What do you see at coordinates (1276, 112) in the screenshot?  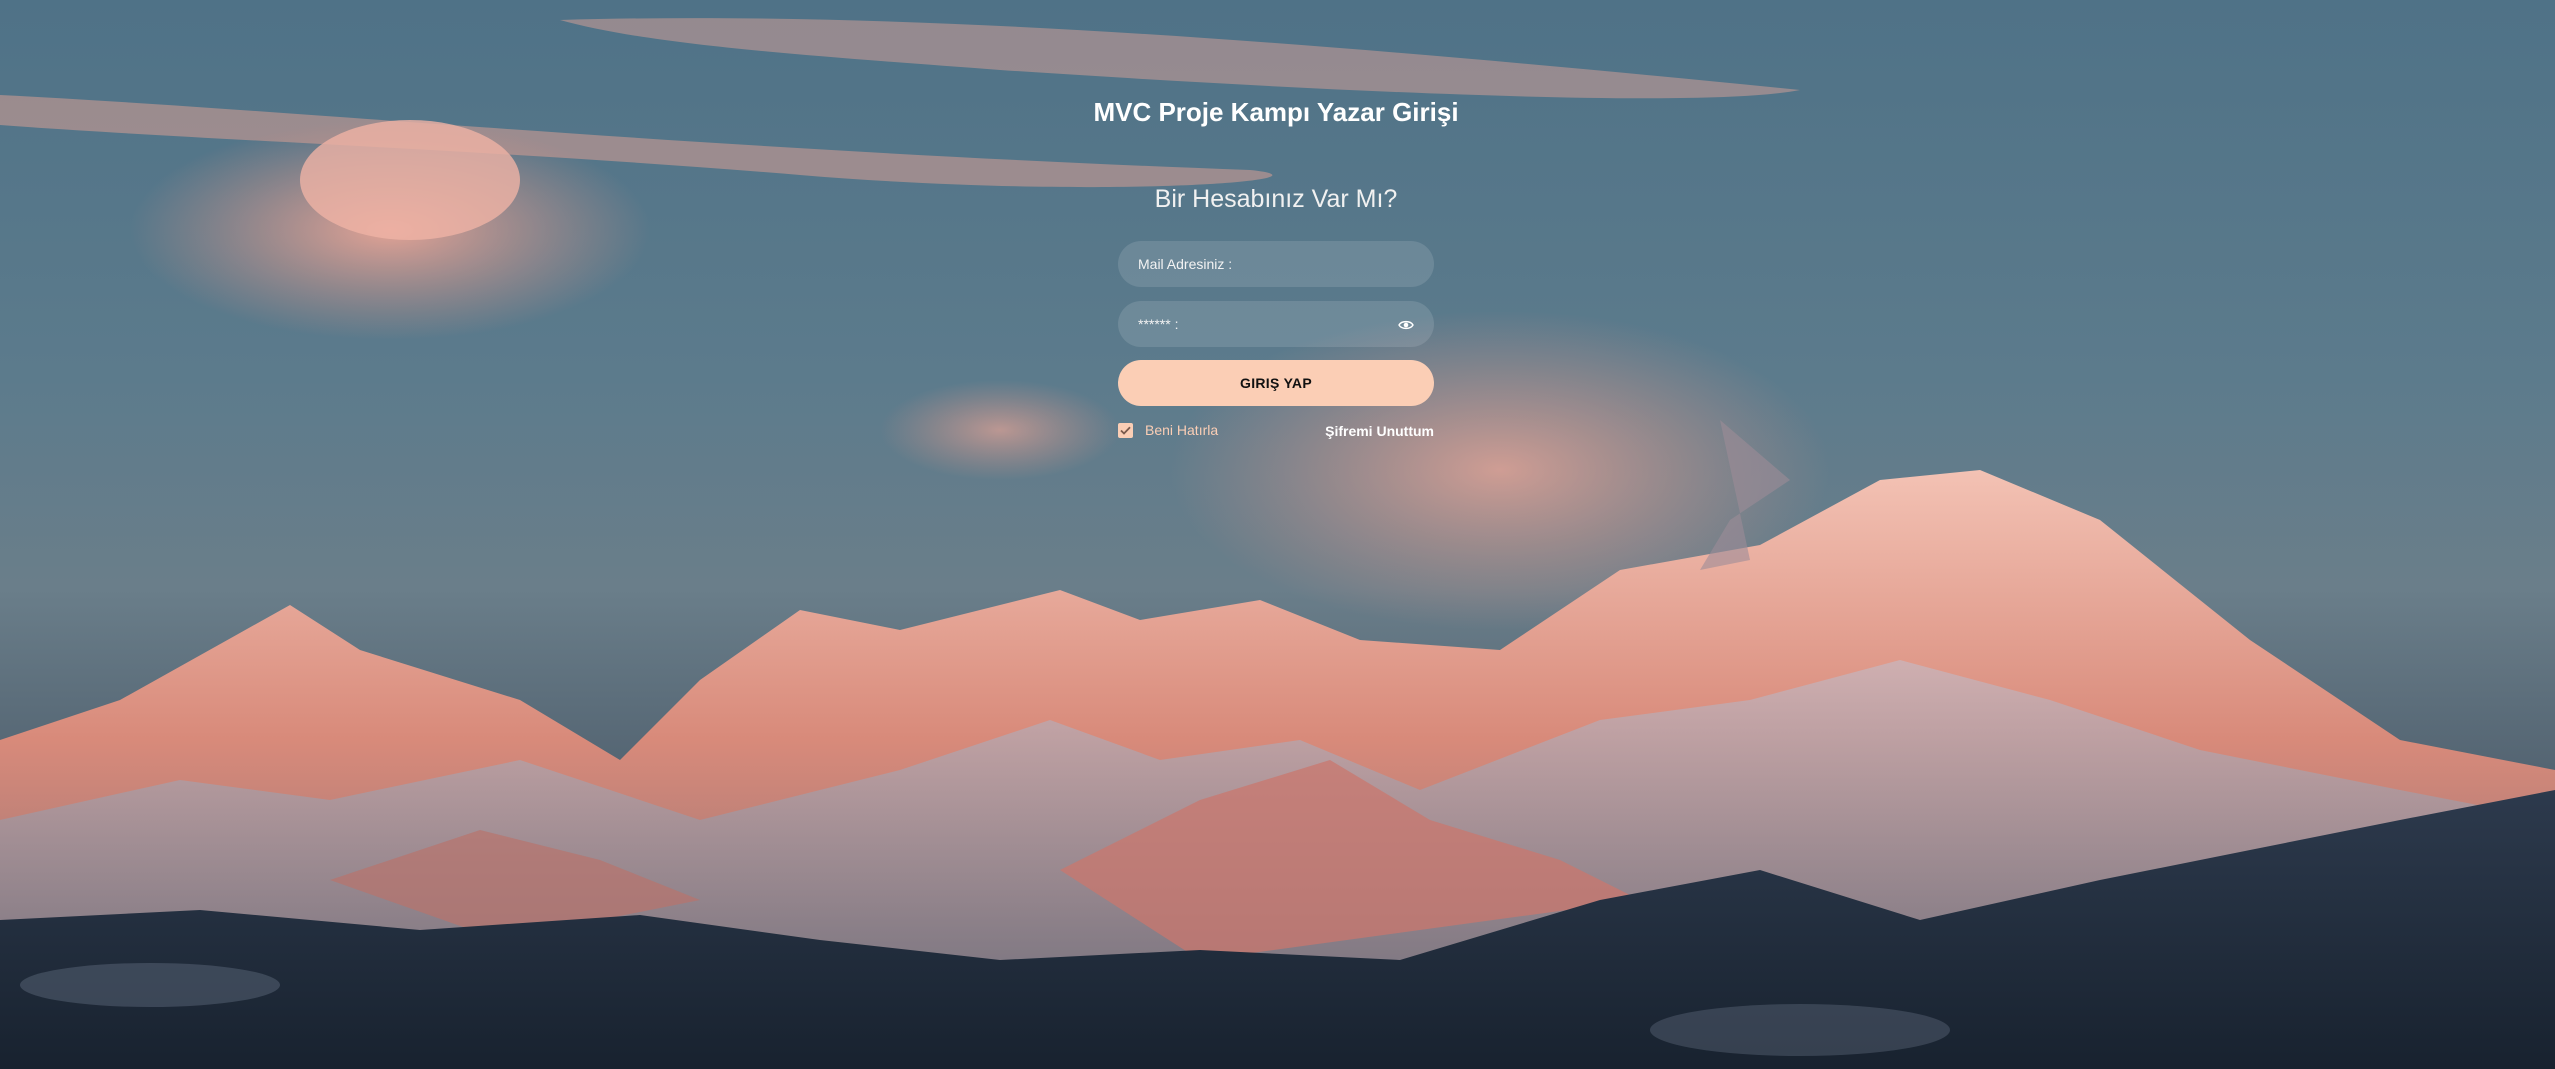 I see `page-title: MVC Proje Kampı Yazar Girişi` at bounding box center [1276, 112].